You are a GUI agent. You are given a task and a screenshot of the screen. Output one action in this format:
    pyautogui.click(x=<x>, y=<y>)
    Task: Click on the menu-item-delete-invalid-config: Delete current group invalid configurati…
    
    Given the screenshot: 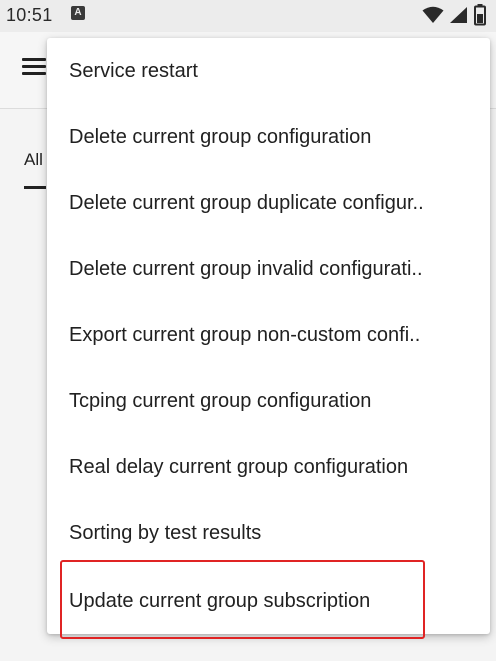 What is the action you would take?
    pyautogui.click(x=268, y=269)
    